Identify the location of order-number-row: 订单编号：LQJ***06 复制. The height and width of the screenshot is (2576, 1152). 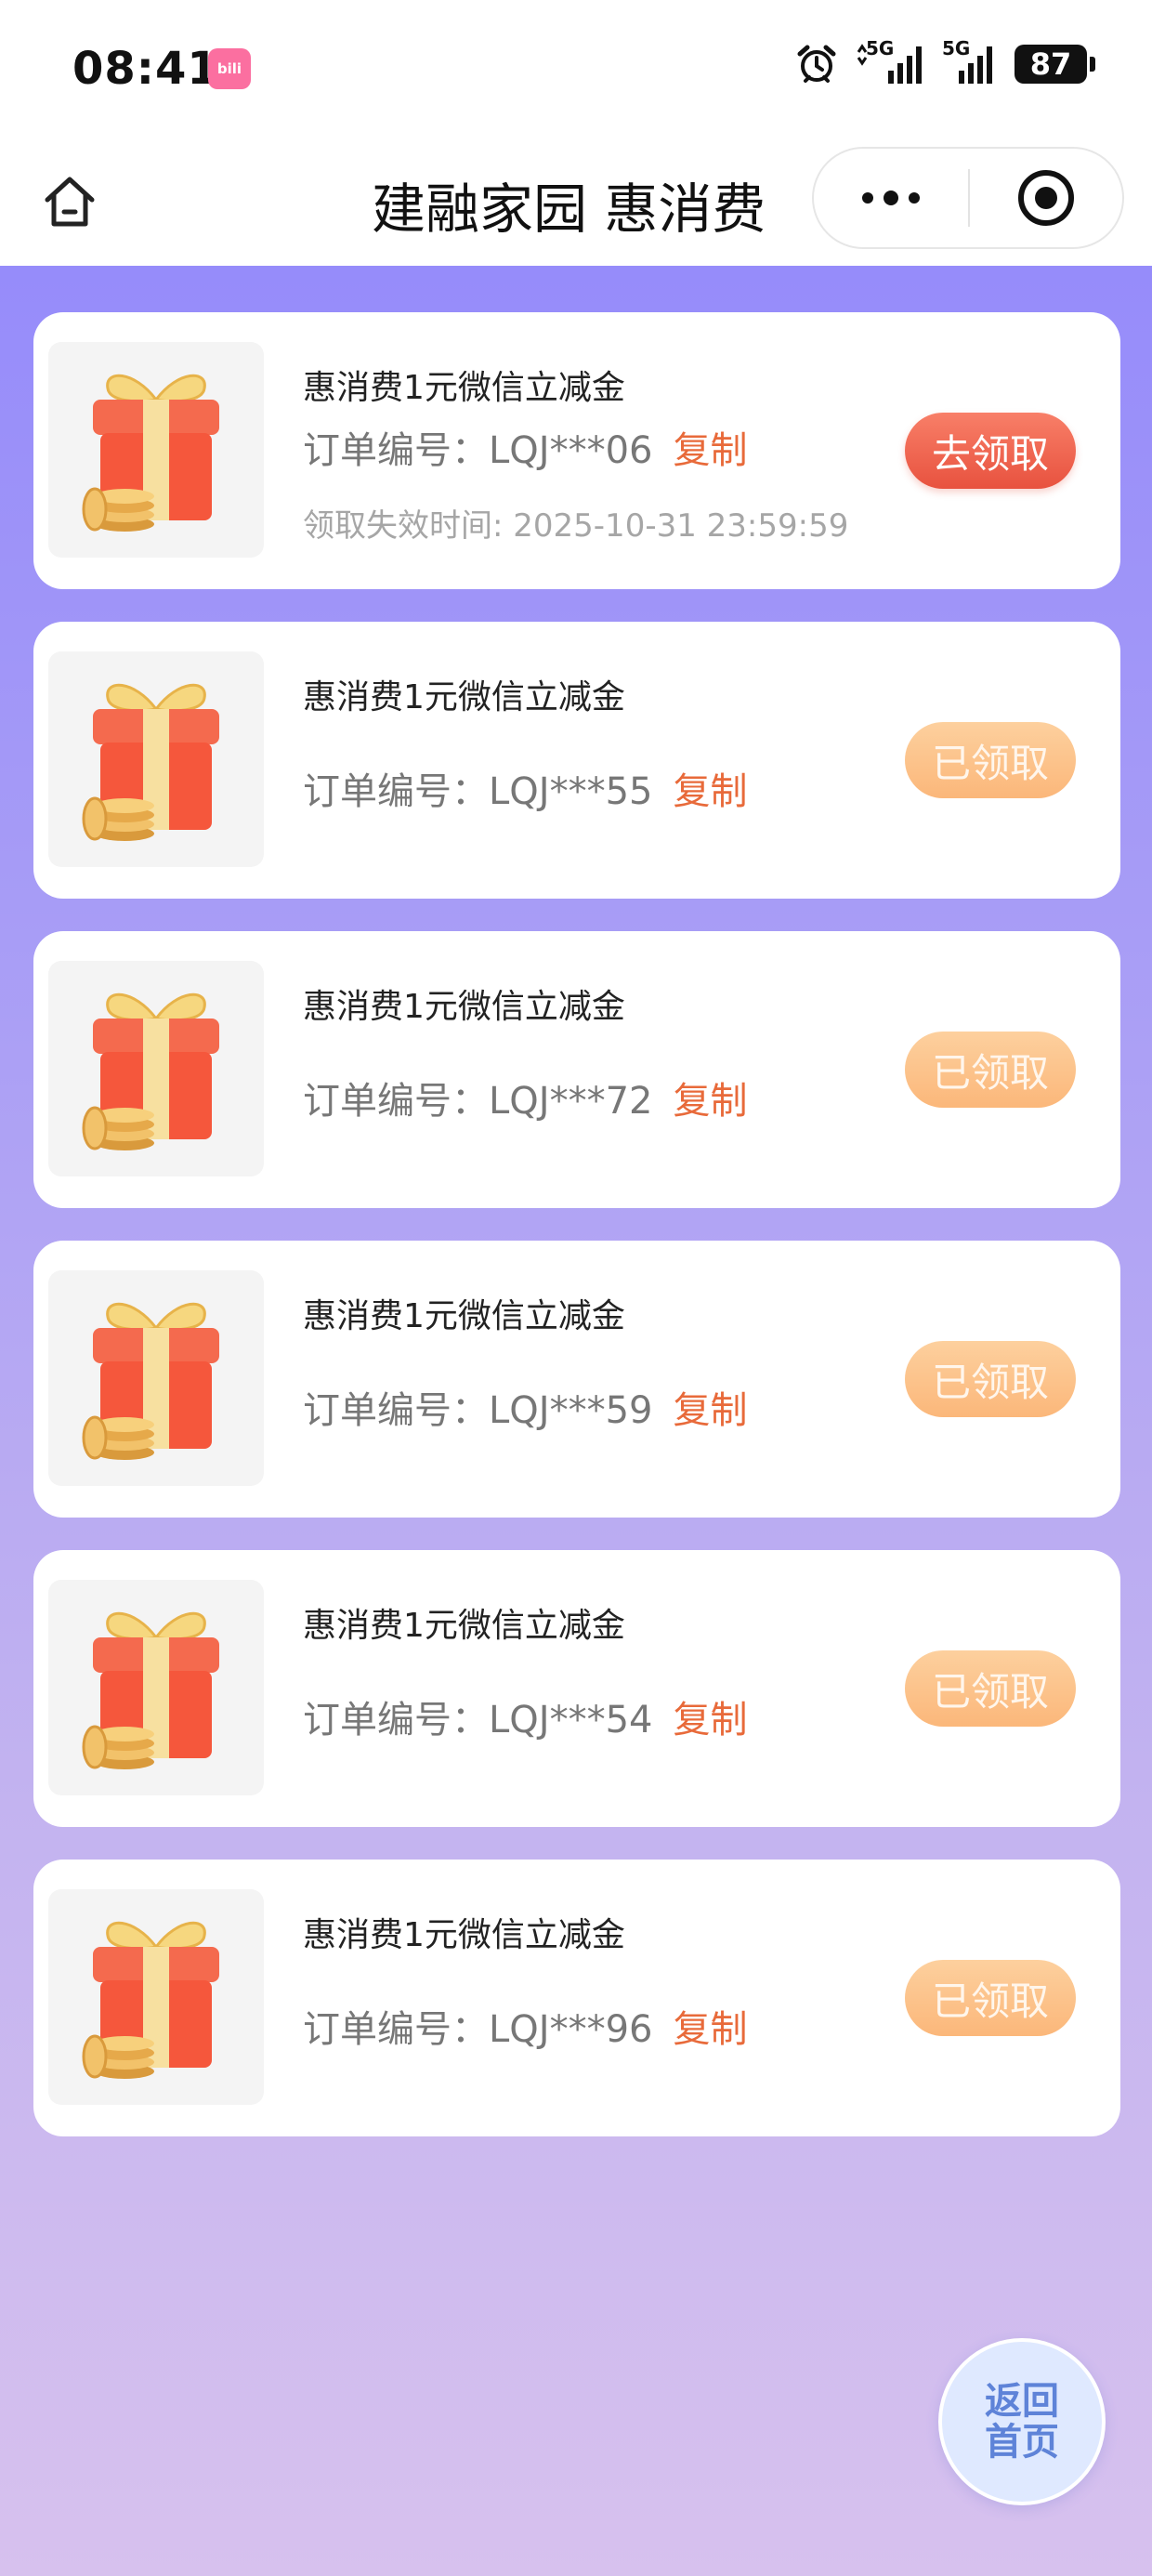
(525, 447).